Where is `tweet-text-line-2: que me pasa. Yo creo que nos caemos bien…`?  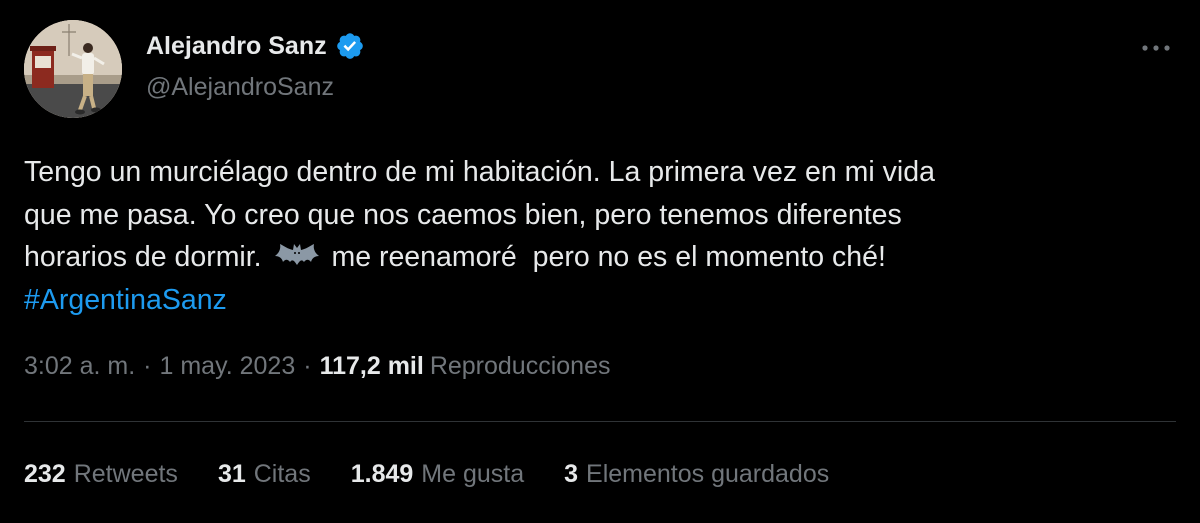 tweet-text-line-2: que me pasa. Yo creo que nos caemos bien… is located at coordinates (463, 214).